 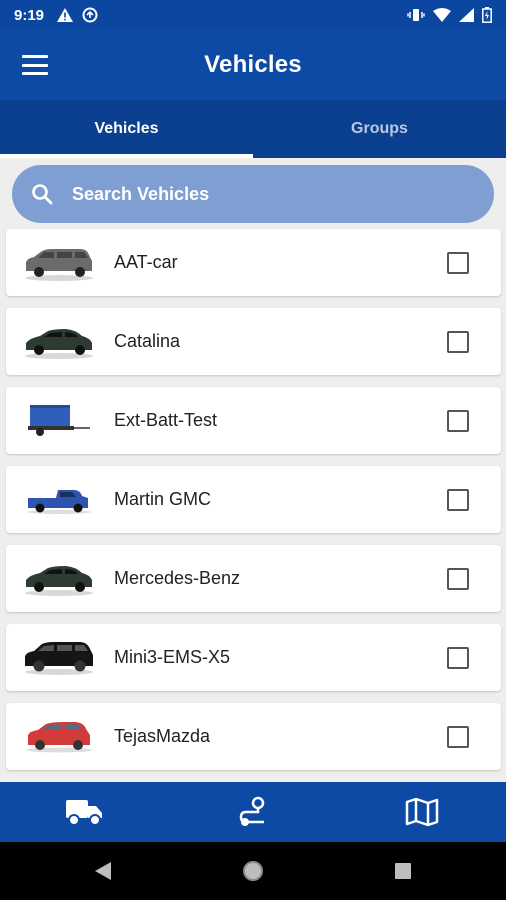 I want to click on search-icon, so click(x=42, y=194).